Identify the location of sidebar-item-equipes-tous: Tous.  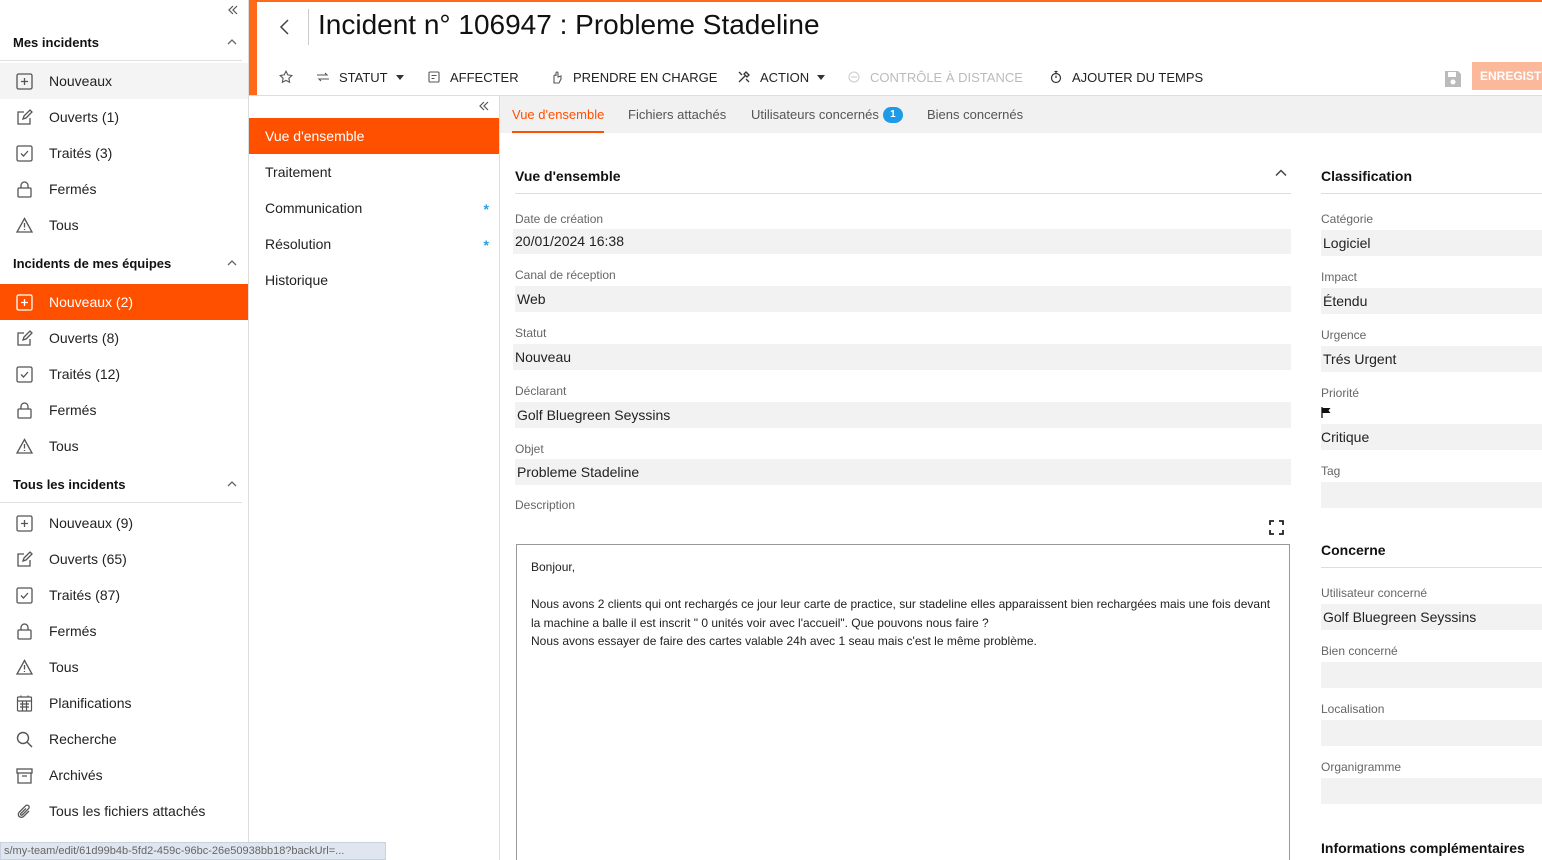
(124, 446).